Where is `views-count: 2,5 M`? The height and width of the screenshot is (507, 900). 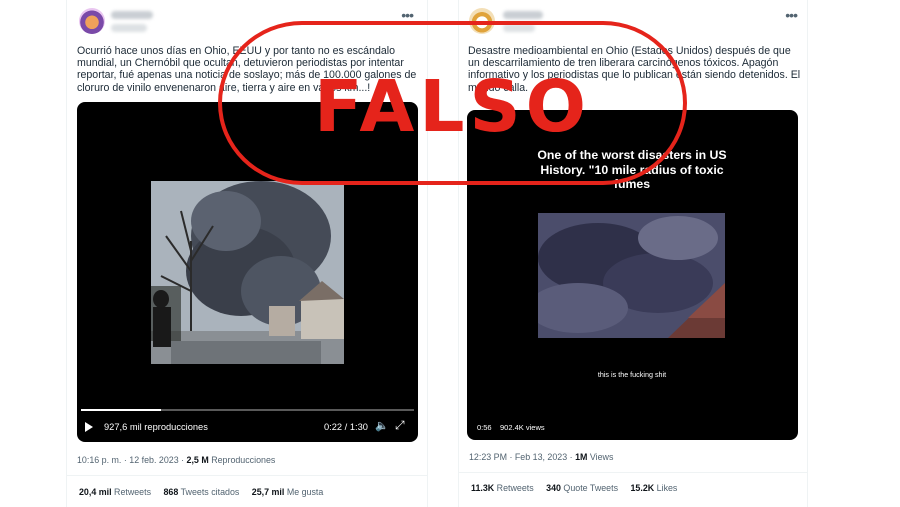
views-count: 2,5 M is located at coordinates (197, 460).